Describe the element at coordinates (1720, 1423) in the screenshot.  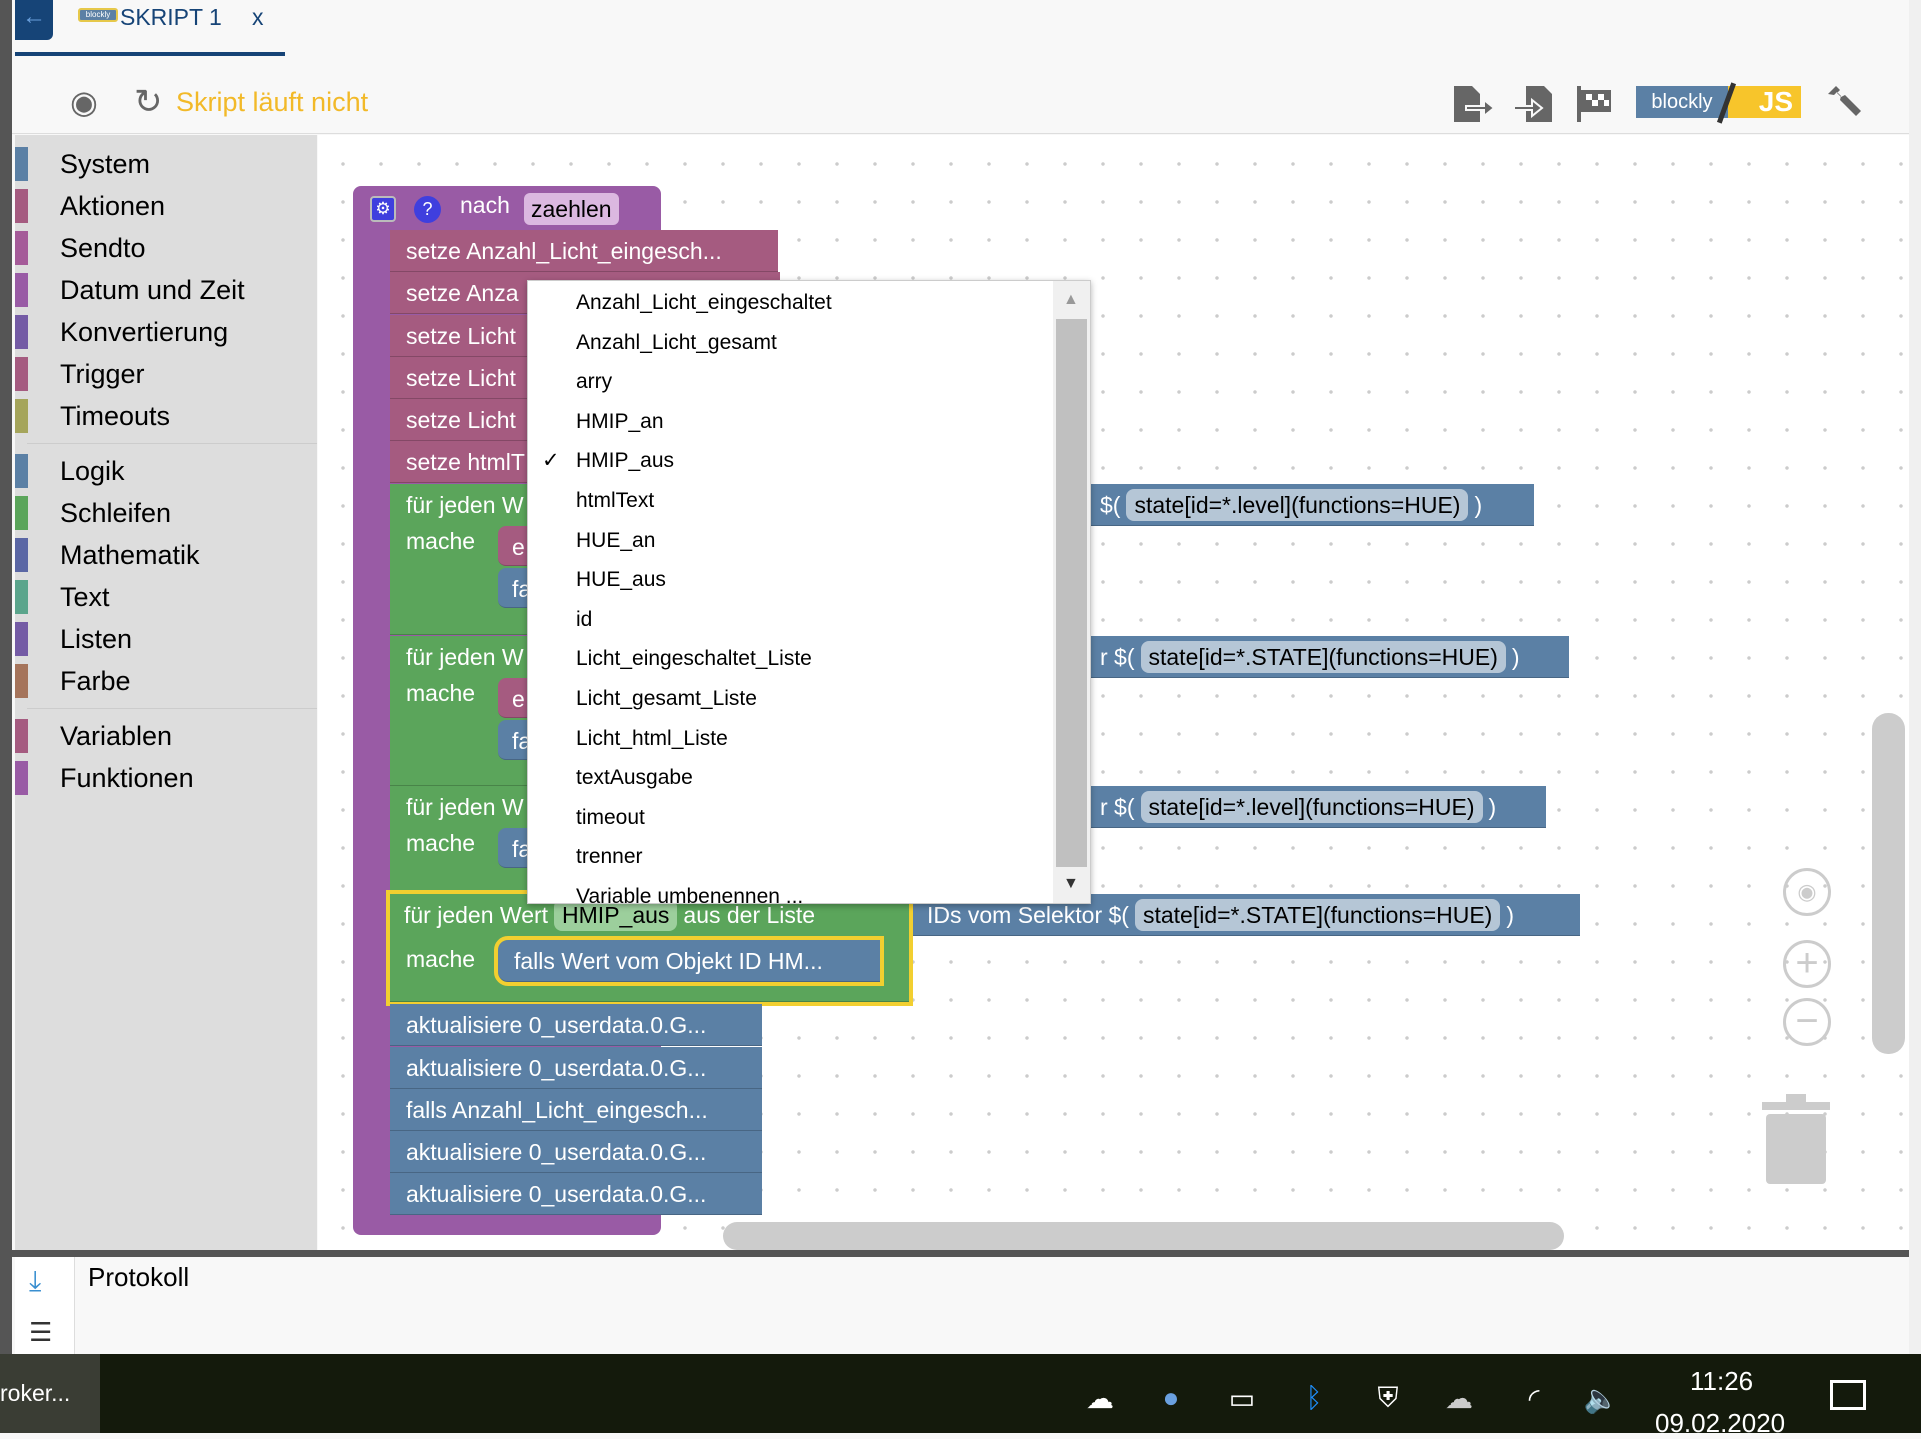
I see `clock-date: 09.02.2020` at that location.